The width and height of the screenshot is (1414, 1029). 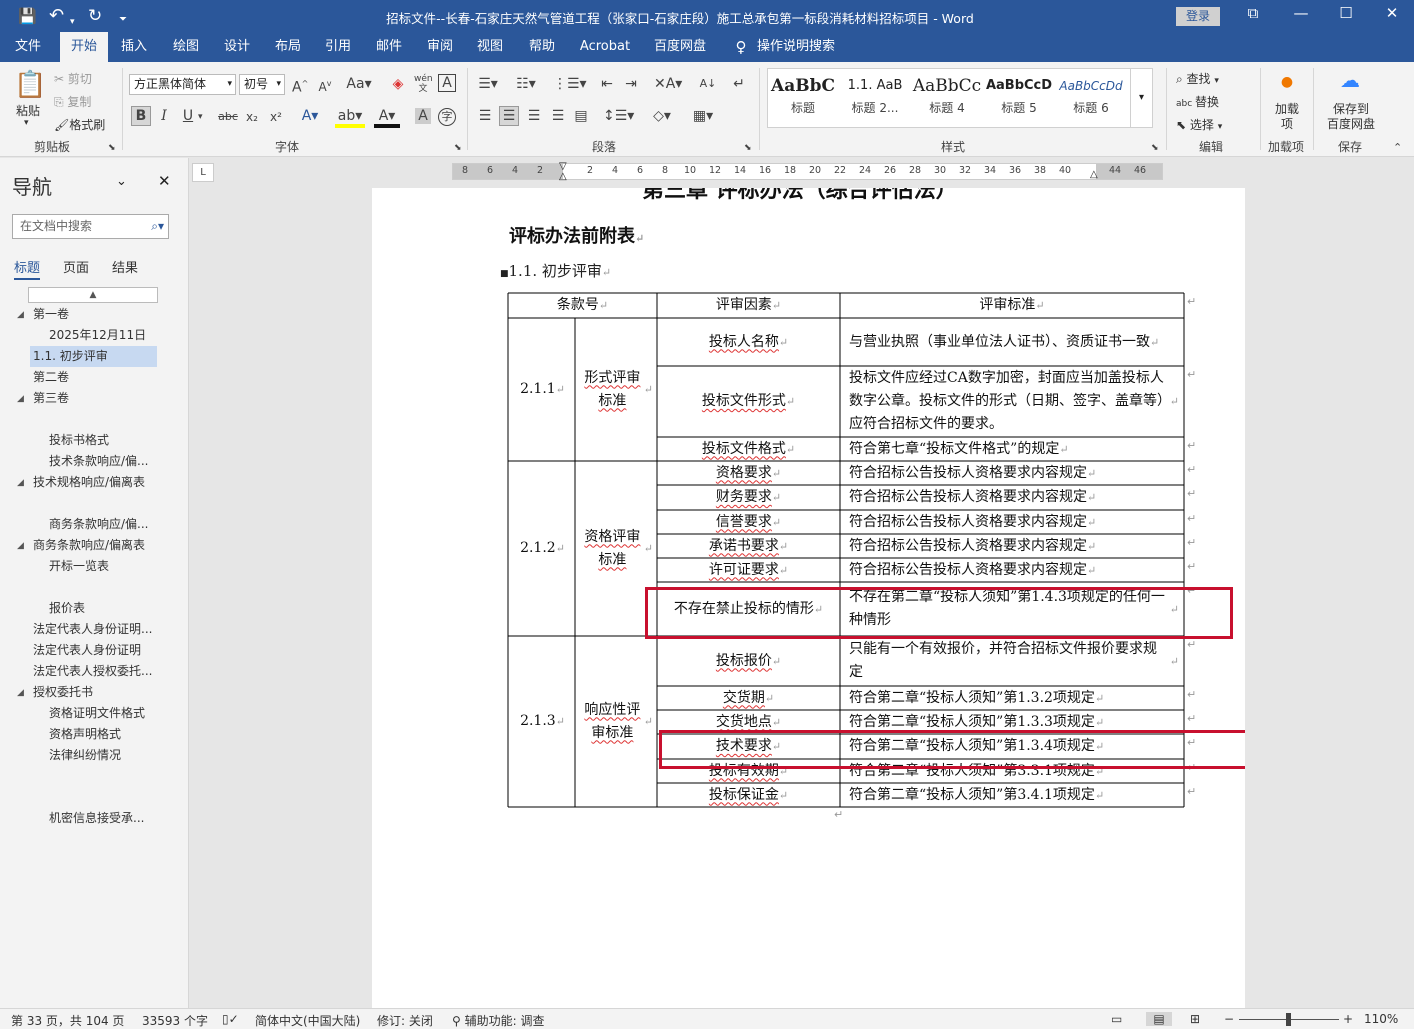 What do you see at coordinates (228, 117) in the screenshot?
I see `strikethrough-icon: abc` at bounding box center [228, 117].